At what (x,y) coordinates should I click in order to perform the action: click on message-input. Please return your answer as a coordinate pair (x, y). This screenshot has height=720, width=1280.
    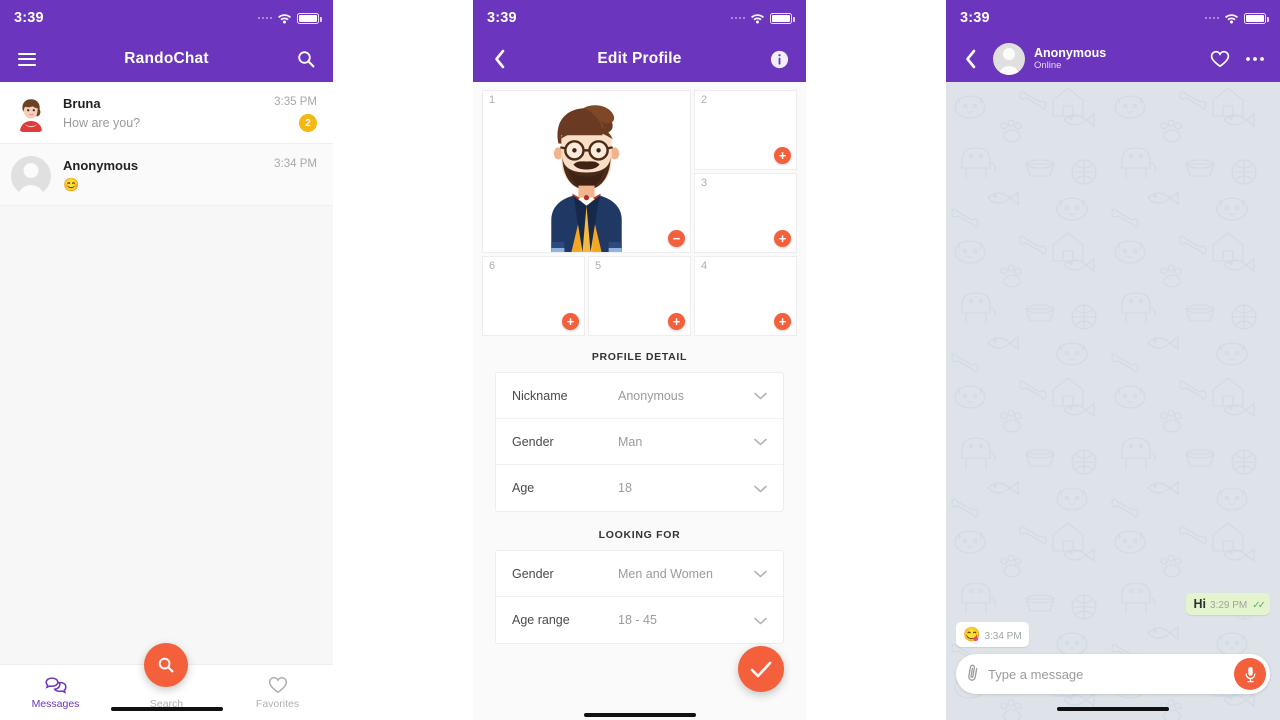
    Looking at the image, I should click on (1106, 674).